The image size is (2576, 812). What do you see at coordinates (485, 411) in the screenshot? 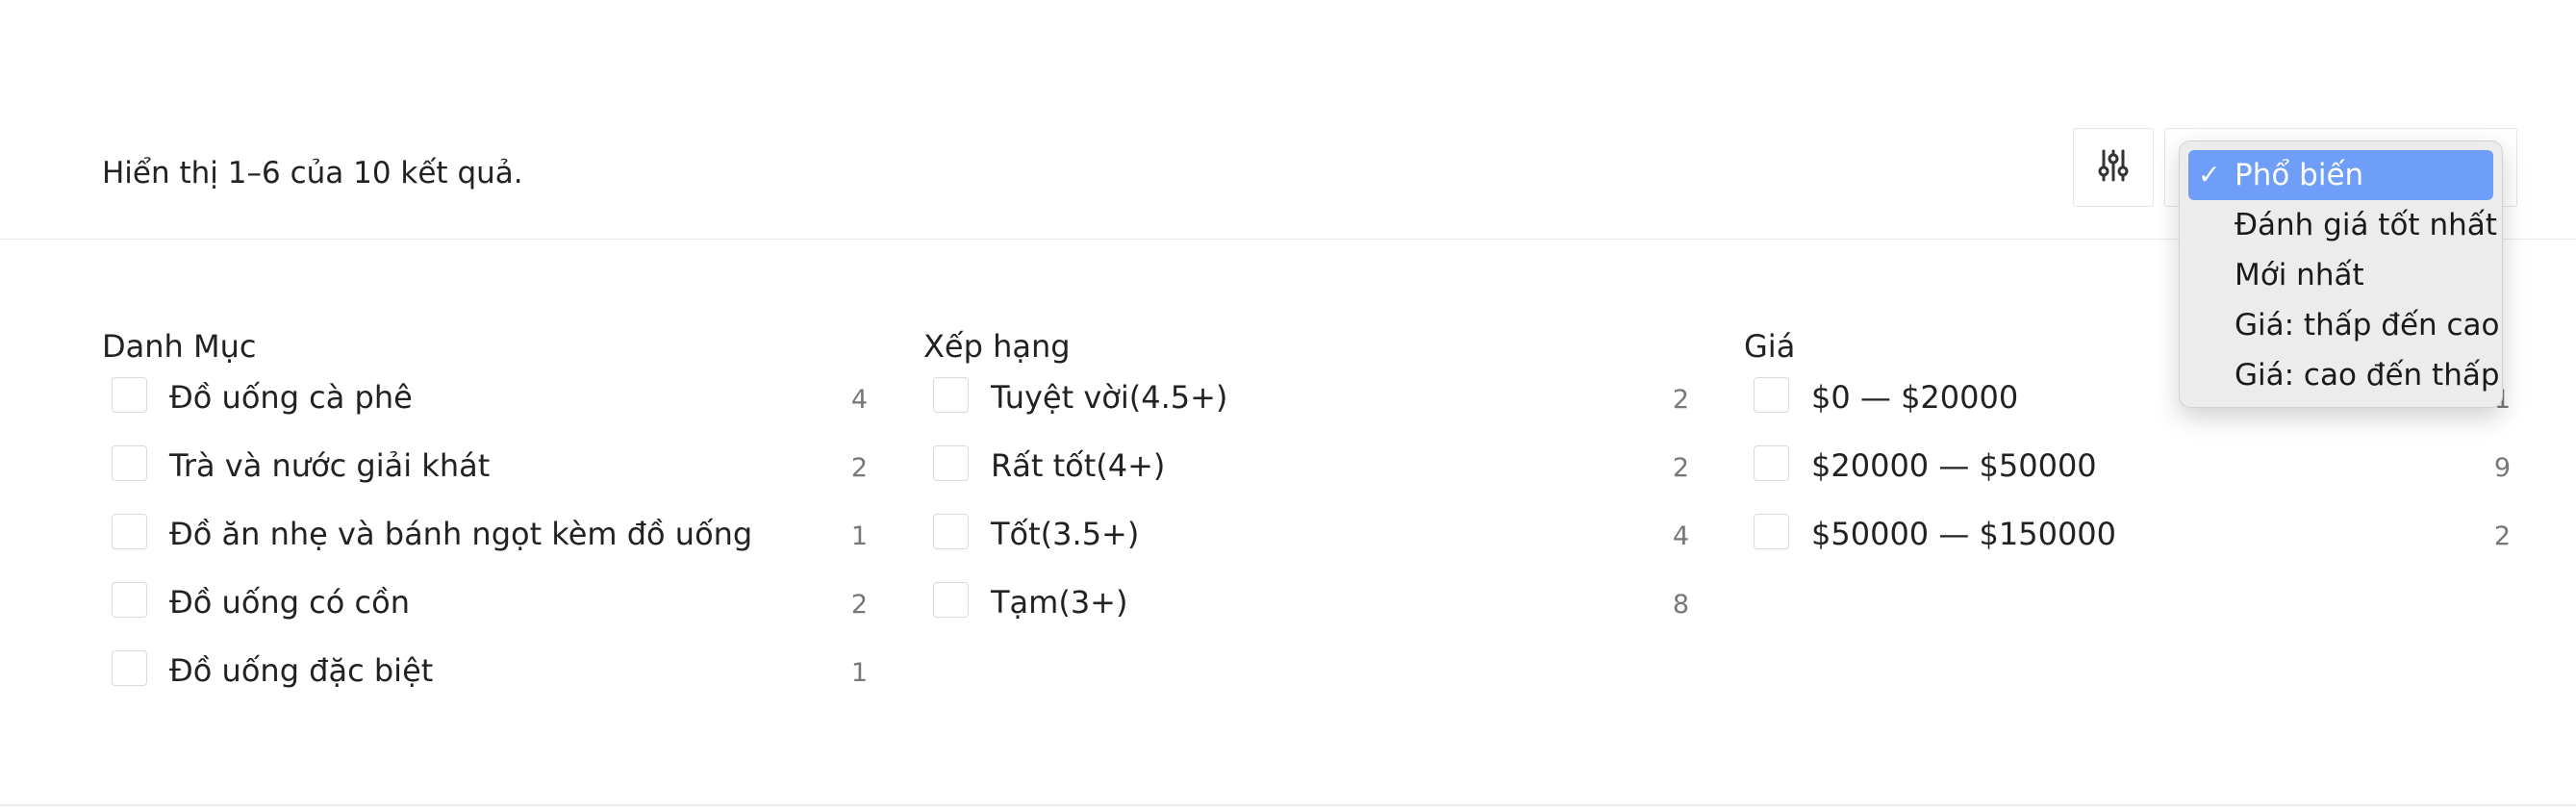
I see `filter-option: Đồ uống cà phê 4` at bounding box center [485, 411].